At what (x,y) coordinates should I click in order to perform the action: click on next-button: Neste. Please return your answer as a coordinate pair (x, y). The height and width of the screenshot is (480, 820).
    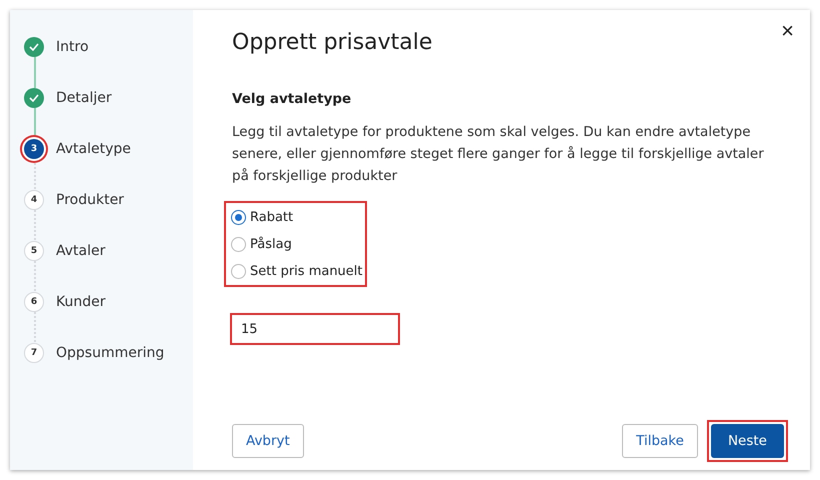
    Looking at the image, I should click on (747, 441).